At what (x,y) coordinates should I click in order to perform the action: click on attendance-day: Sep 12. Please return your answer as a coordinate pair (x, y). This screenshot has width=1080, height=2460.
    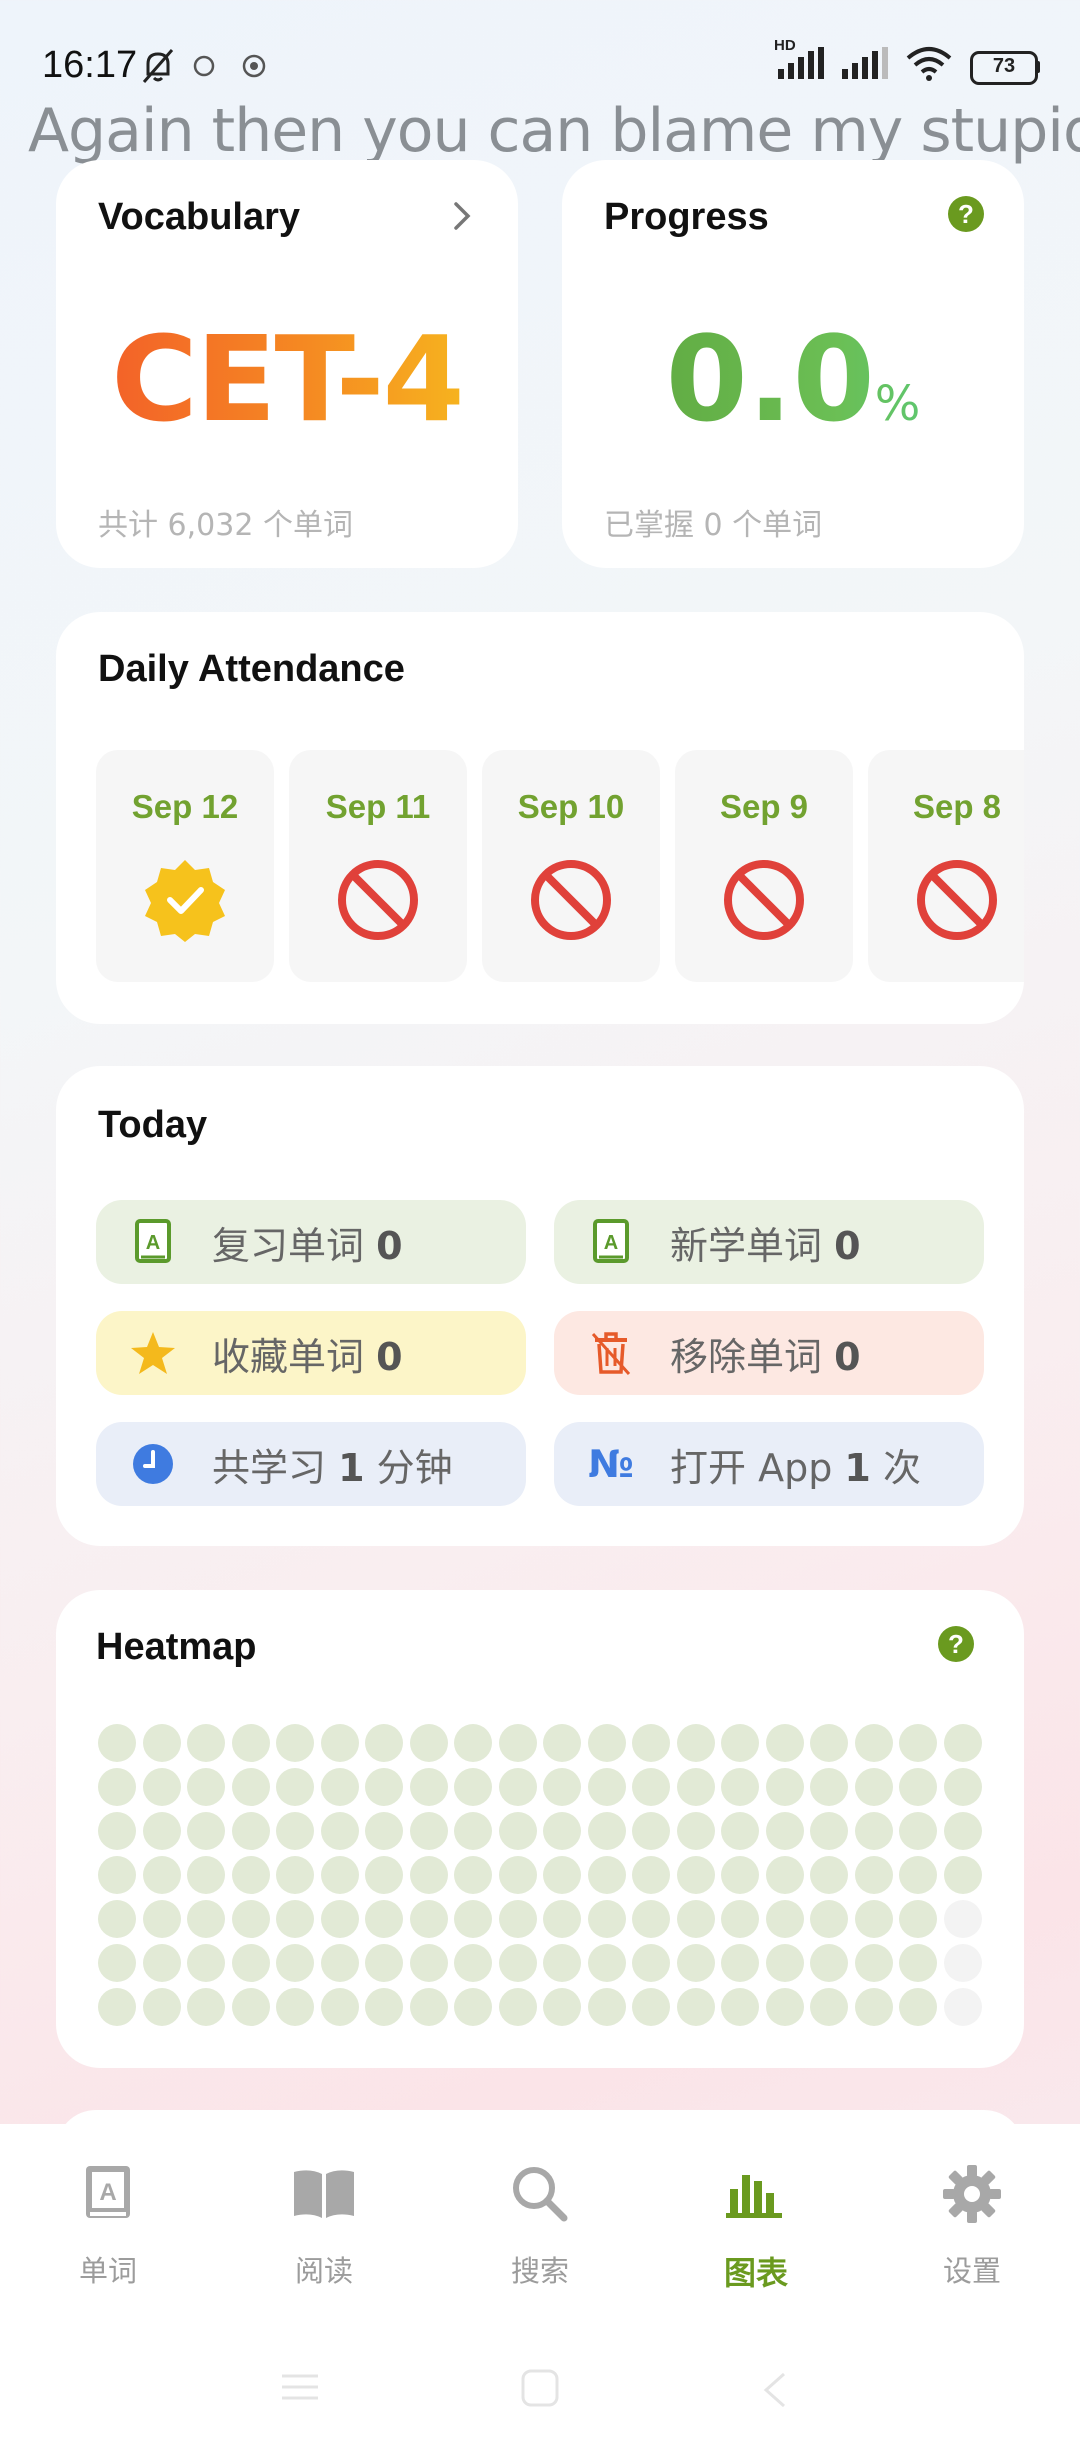
    Looking at the image, I should click on (185, 866).